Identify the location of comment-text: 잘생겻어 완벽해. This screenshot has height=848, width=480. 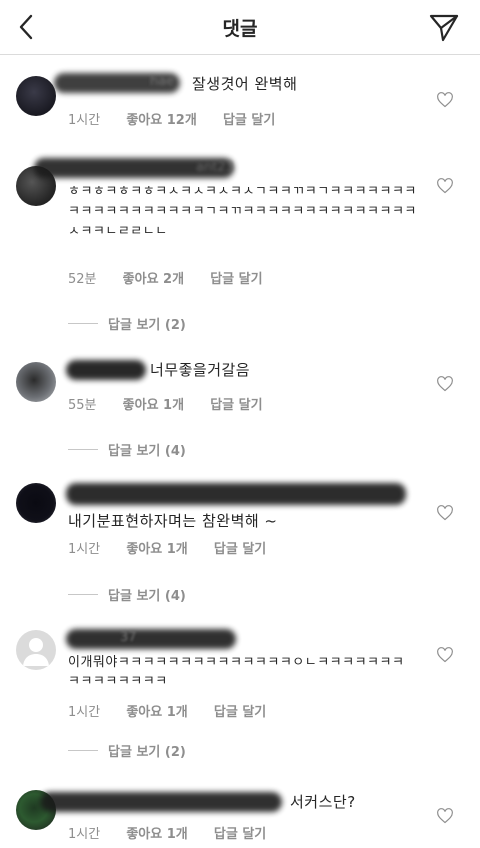
(245, 84).